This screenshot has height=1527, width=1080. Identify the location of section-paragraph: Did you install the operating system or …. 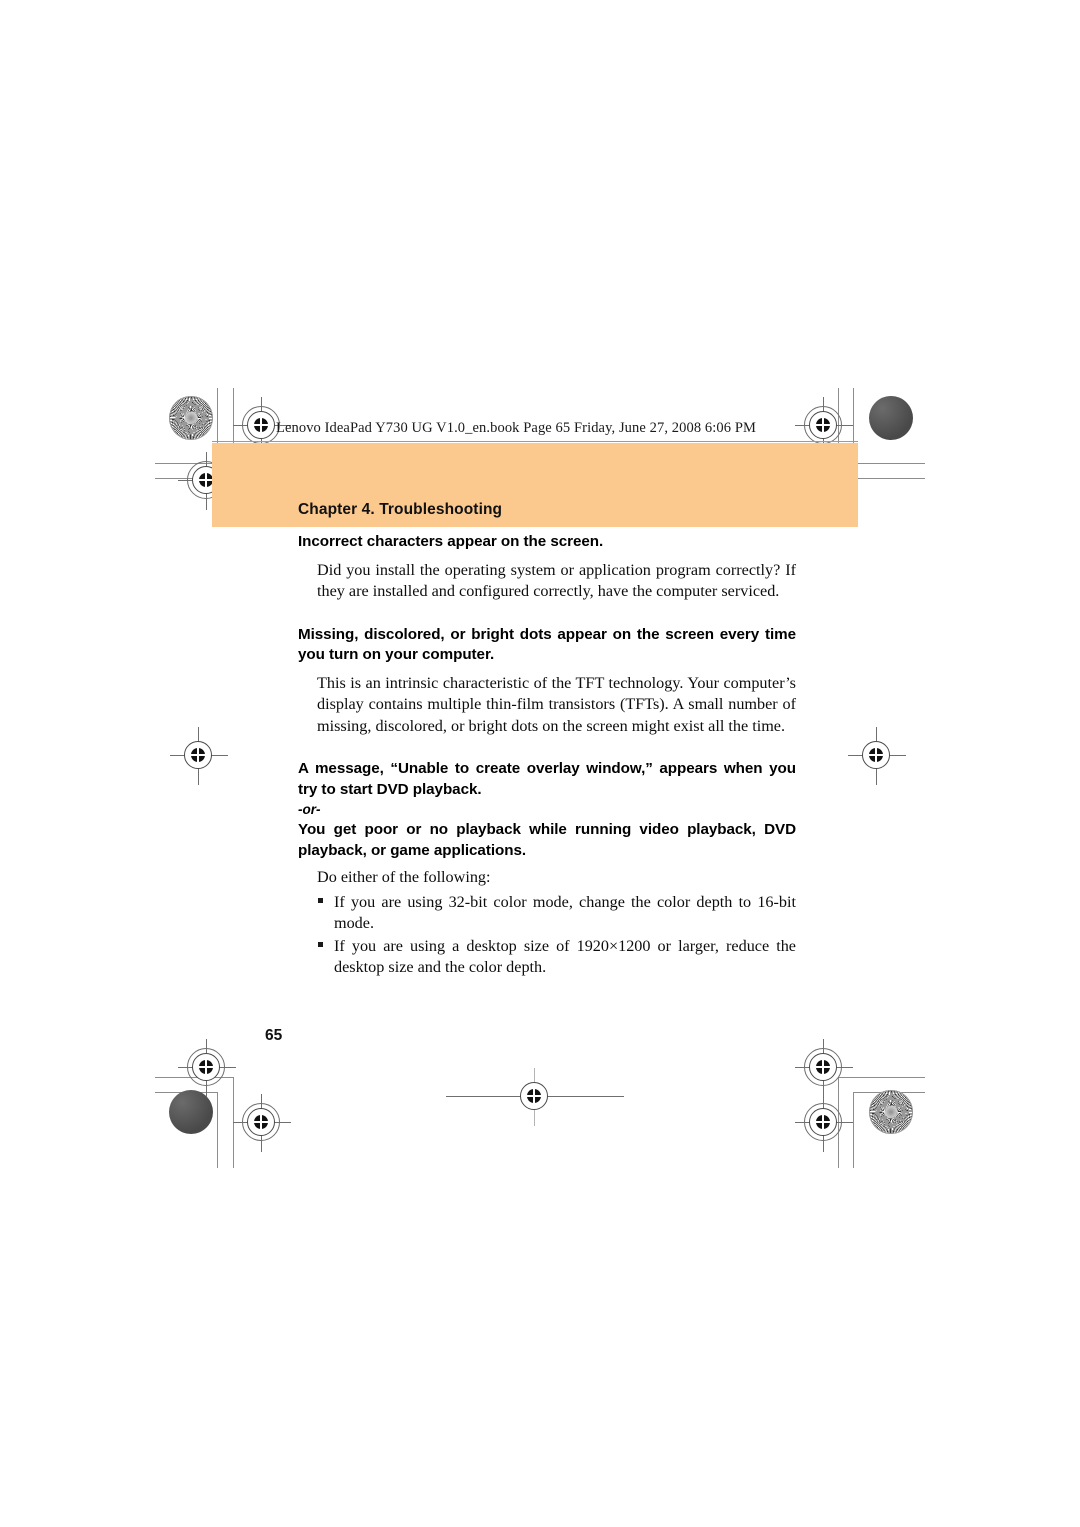
(556, 580).